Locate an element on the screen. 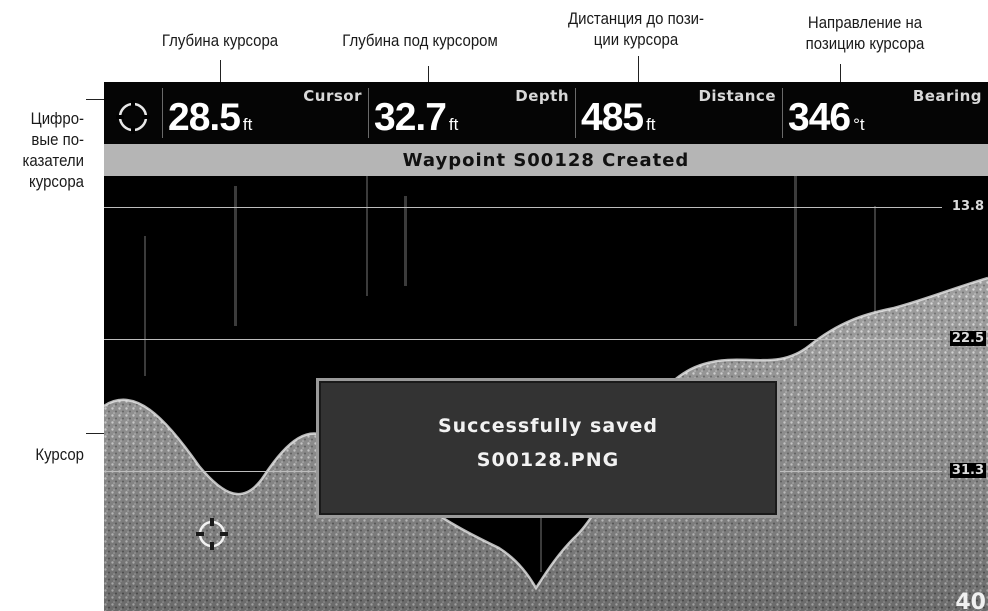 The width and height of the screenshot is (988, 611). callout-cursor: Курсор is located at coordinates (47, 454).